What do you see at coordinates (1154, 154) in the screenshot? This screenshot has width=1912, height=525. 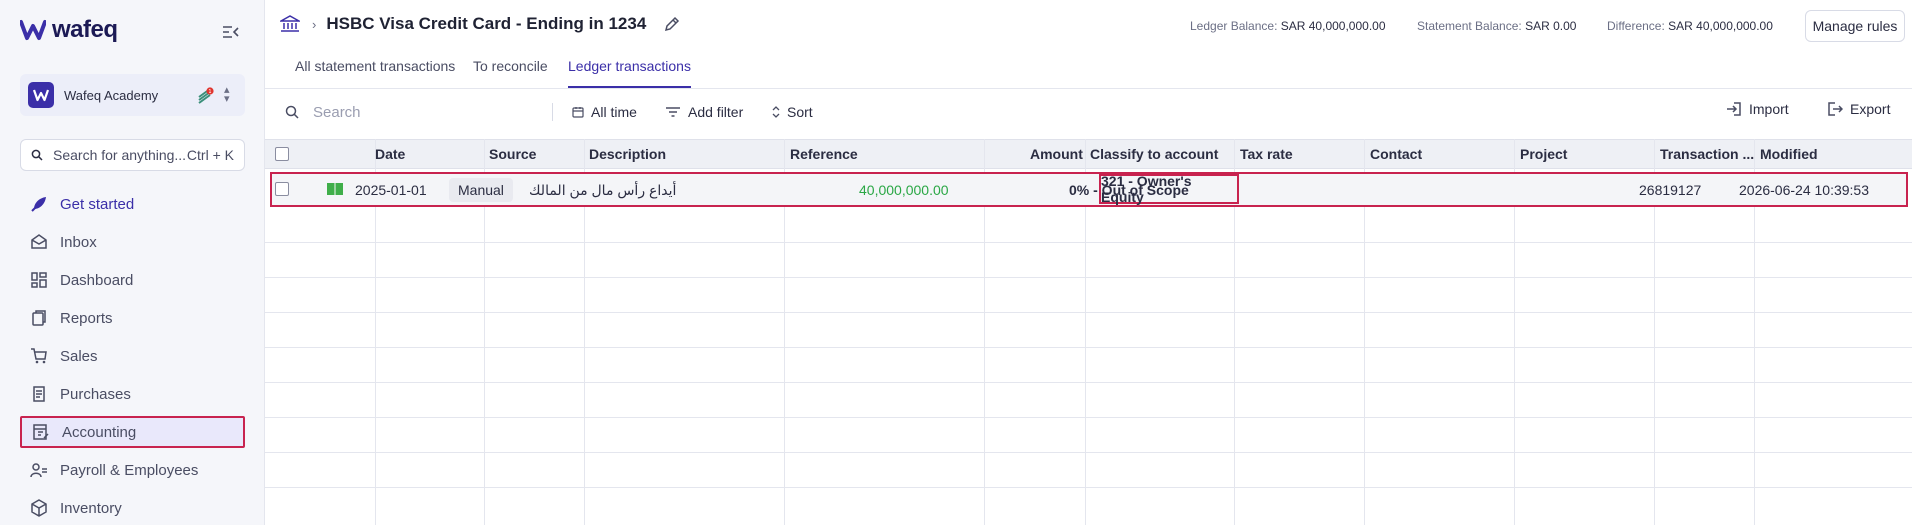 I see `column-header-classify: Classify to account` at bounding box center [1154, 154].